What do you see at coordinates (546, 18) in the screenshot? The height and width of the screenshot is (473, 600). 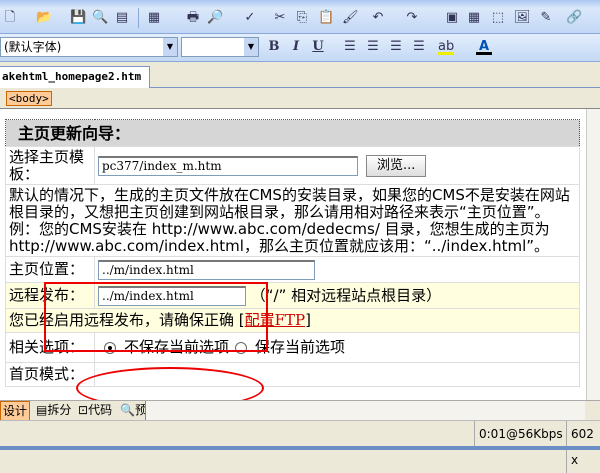 I see `drawing-icon: ✎` at bounding box center [546, 18].